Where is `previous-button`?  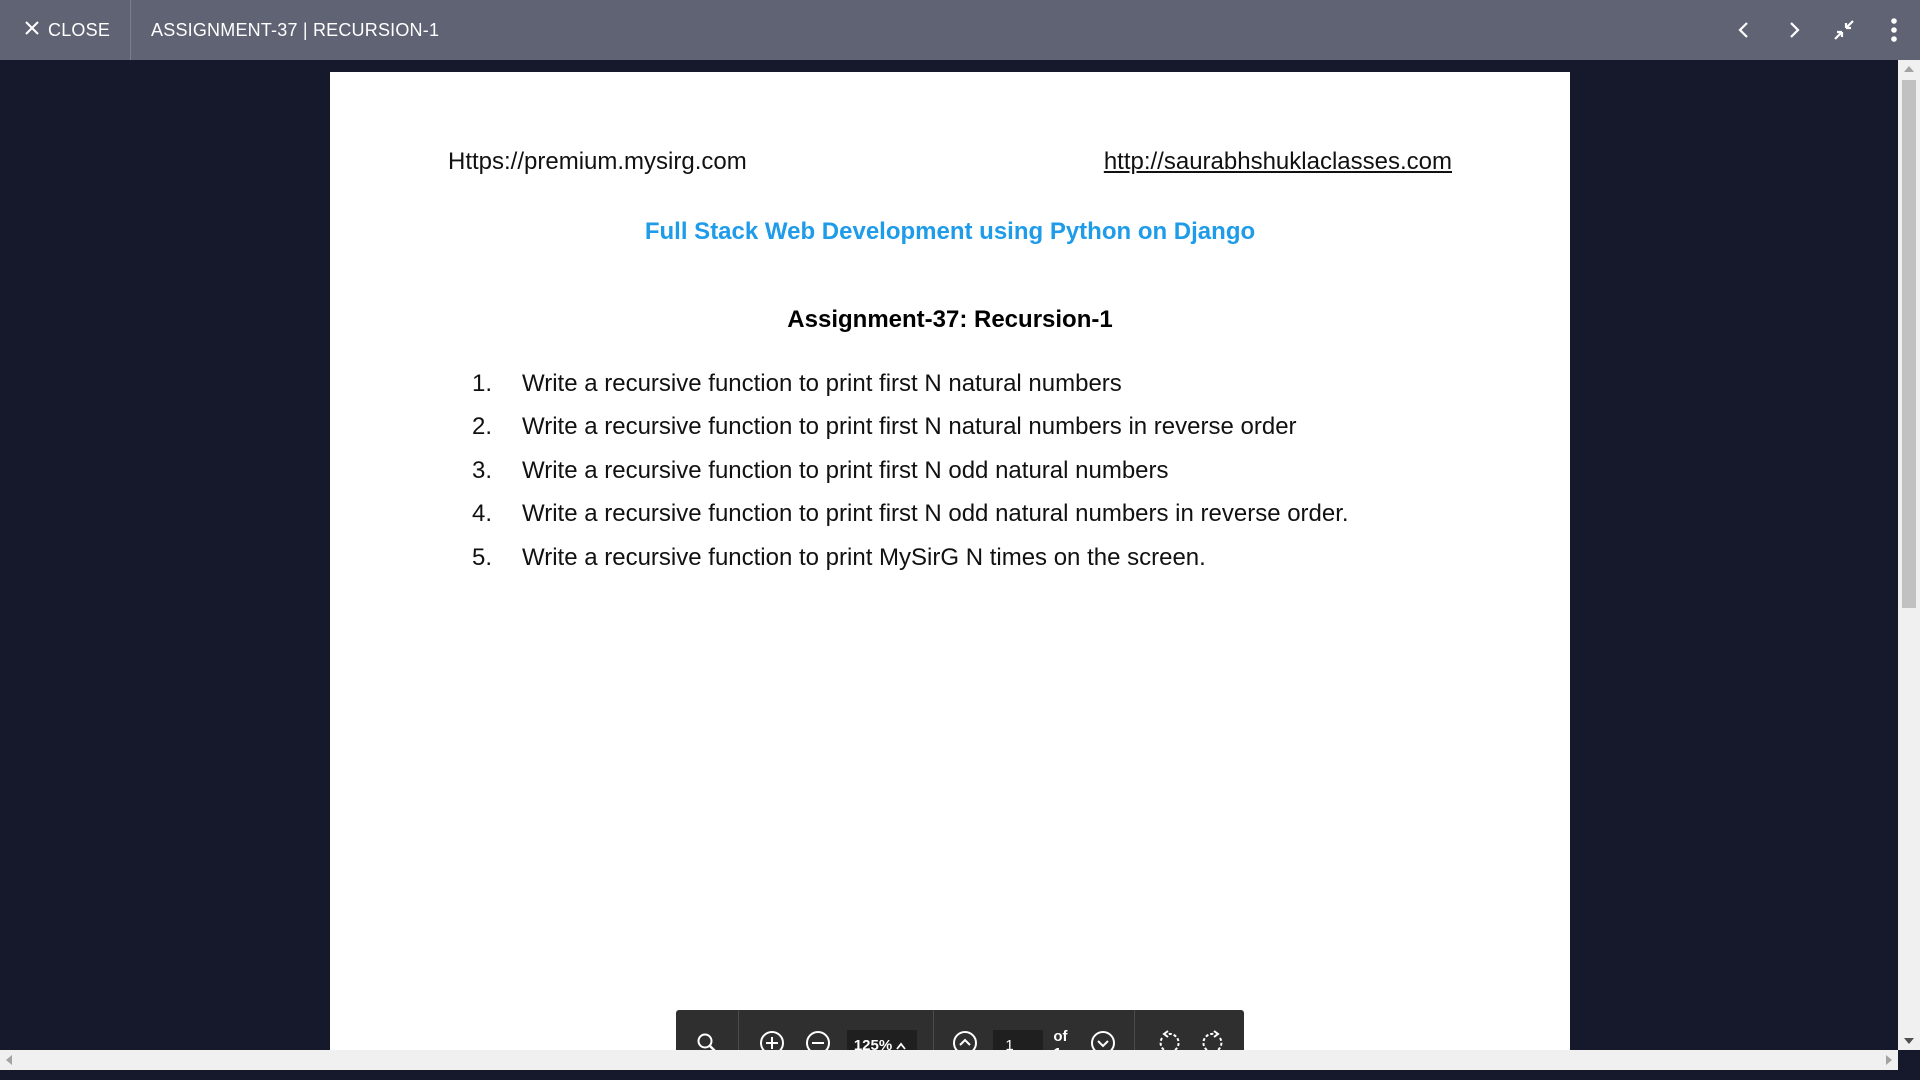
previous-button is located at coordinates (1744, 30).